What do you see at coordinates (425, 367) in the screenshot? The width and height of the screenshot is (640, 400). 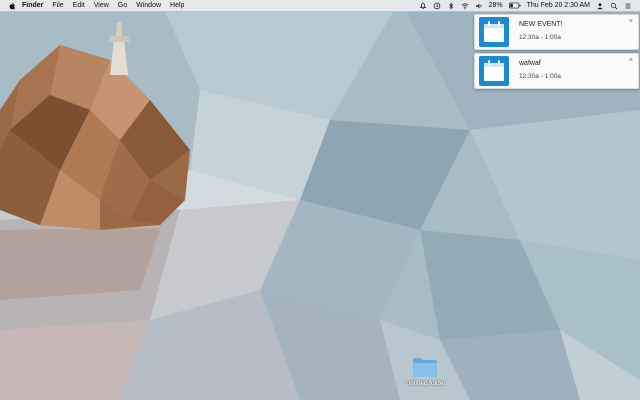 I see `folder-icon` at bounding box center [425, 367].